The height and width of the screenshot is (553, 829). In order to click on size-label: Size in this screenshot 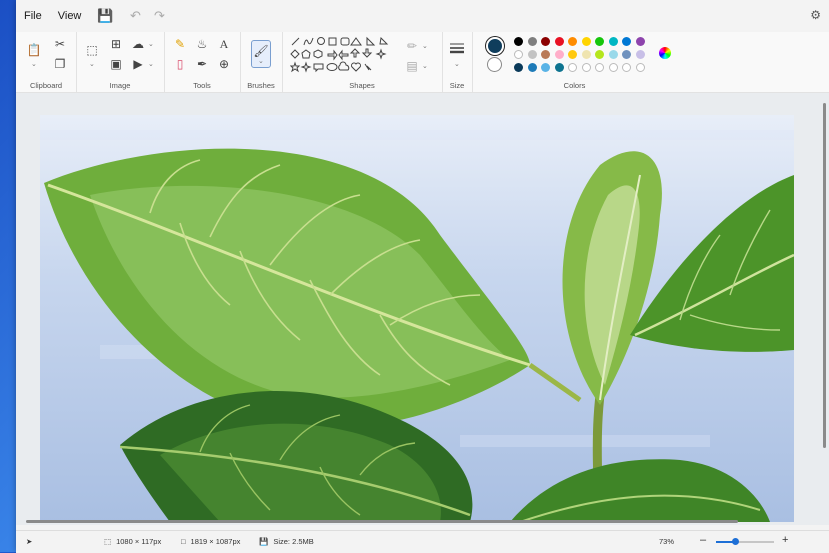, I will do `click(457, 85)`.